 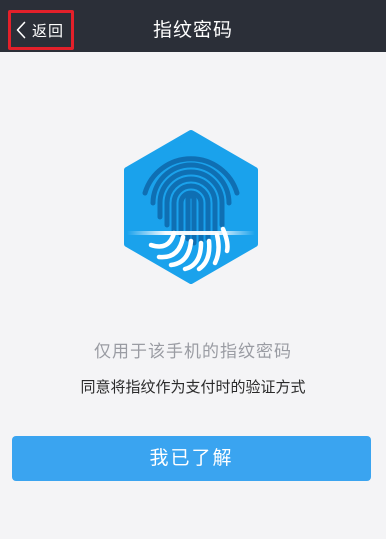 I want to click on fingerprint-hint: 仅用于该手机的指纹密码, so click(x=193, y=352).